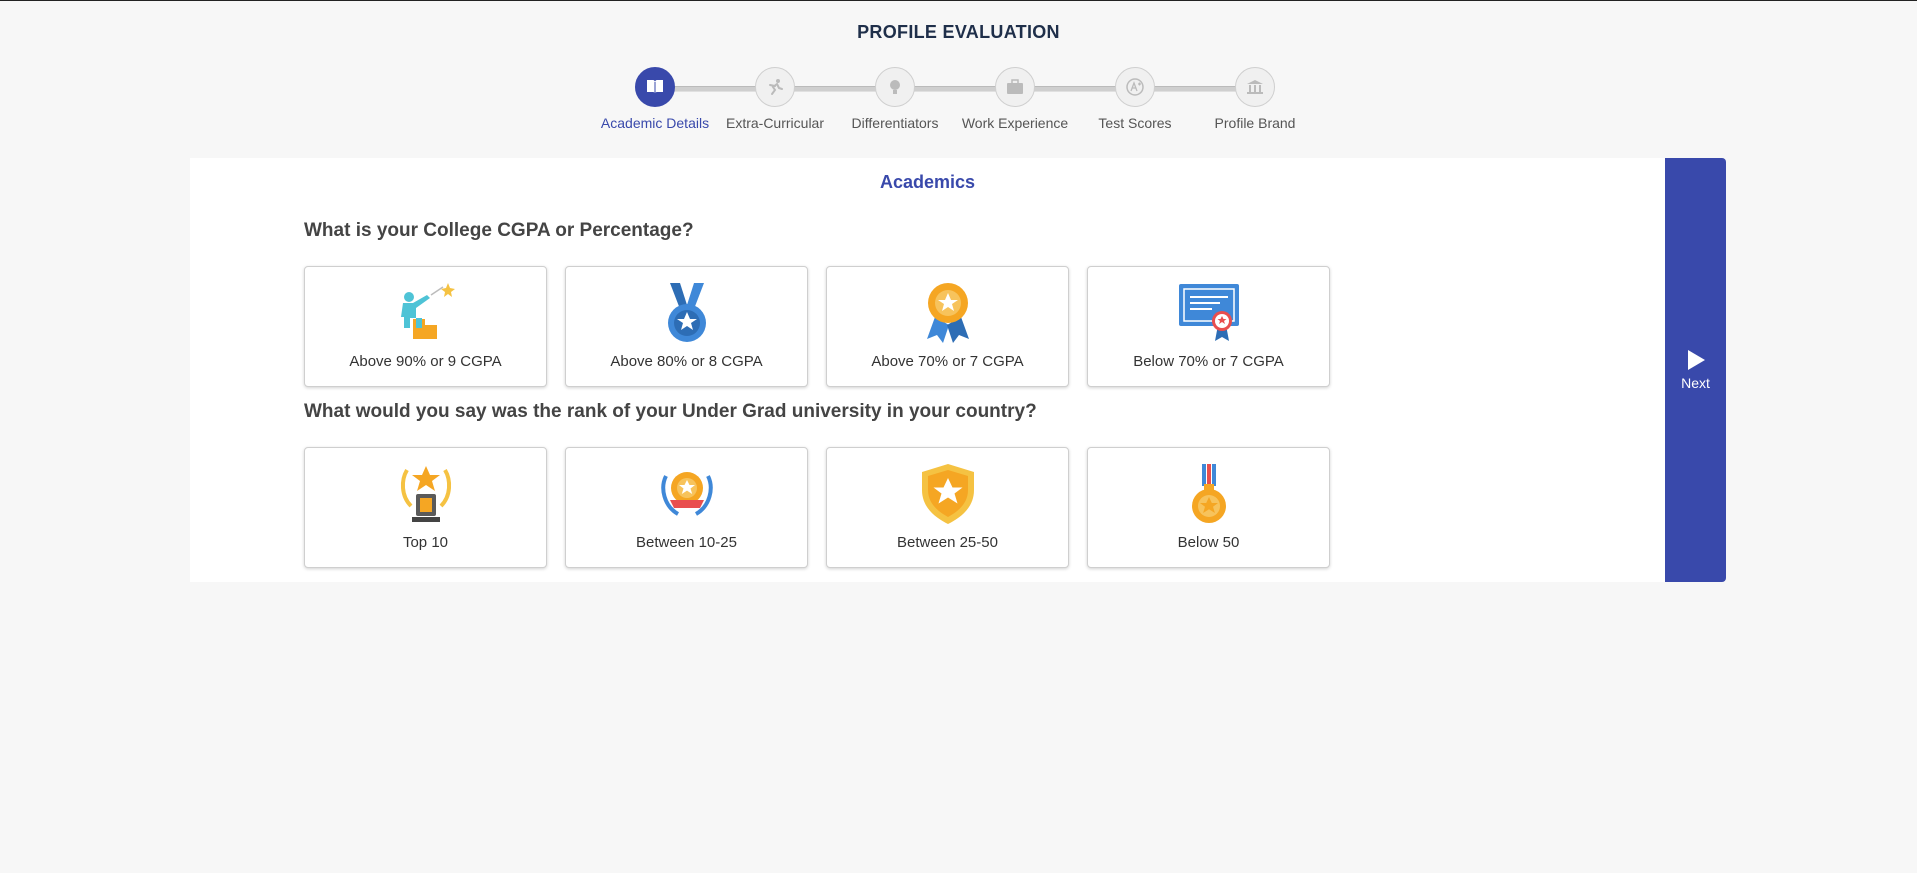 The image size is (1917, 873). I want to click on award-rosette-icon, so click(947, 313).